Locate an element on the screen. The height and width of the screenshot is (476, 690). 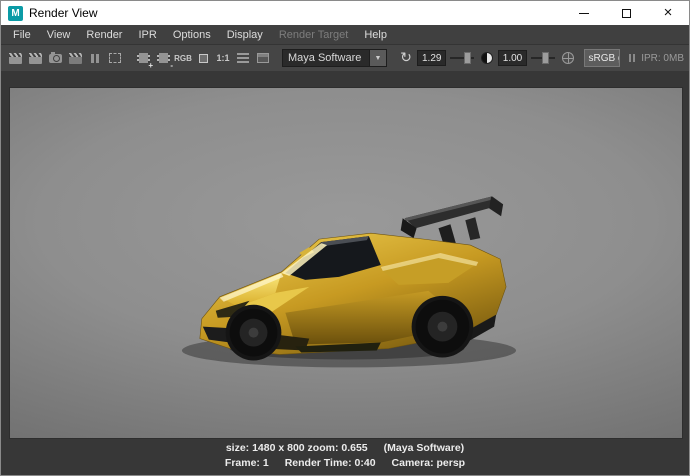
plus-icon is located at coordinates (150, 66).